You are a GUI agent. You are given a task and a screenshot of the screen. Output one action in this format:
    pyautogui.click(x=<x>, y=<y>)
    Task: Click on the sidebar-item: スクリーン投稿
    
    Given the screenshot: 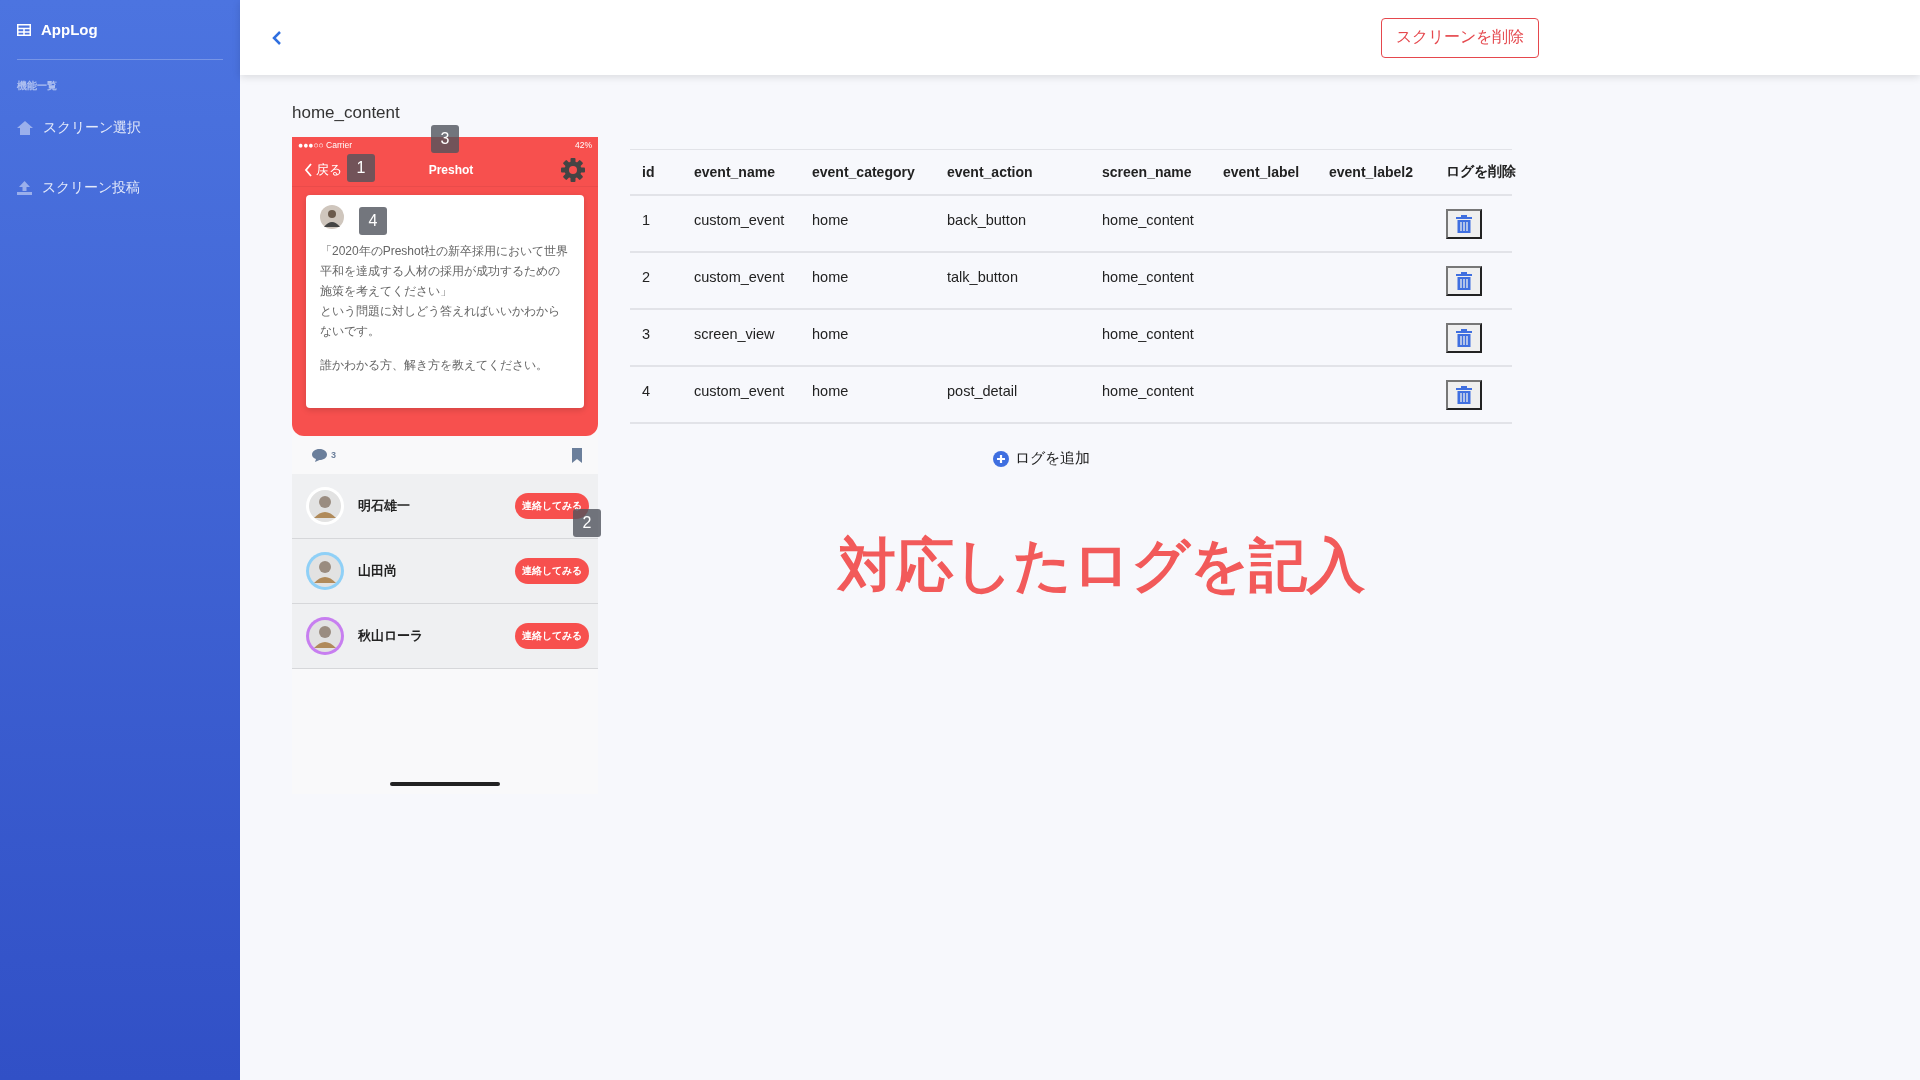 What is the action you would take?
    pyautogui.click(x=120, y=188)
    